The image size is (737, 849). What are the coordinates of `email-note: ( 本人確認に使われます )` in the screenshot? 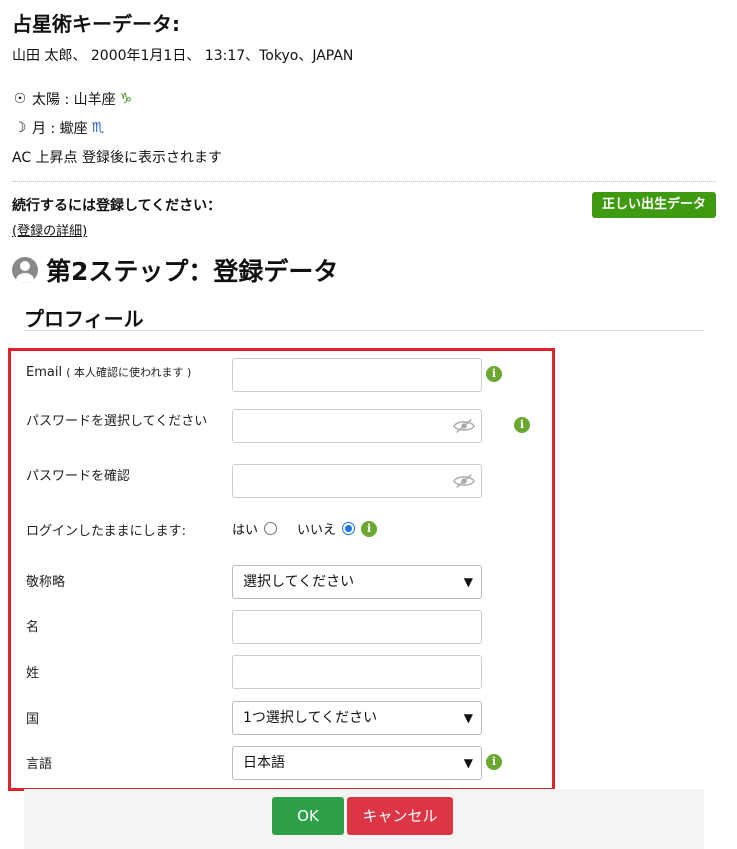 It's located at (129, 372).